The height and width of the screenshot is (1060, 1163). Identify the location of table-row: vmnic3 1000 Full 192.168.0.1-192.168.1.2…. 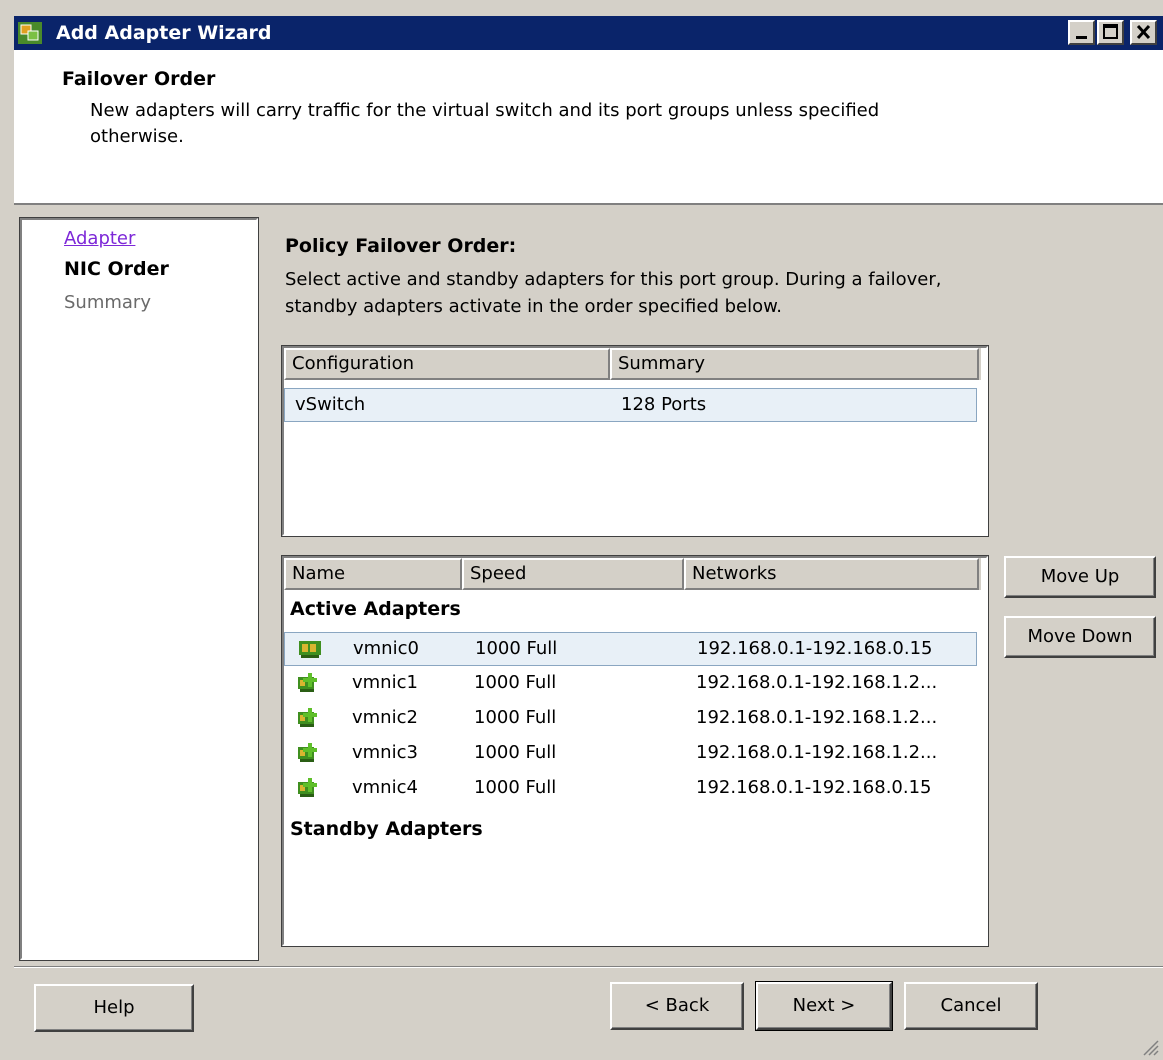
(630, 754).